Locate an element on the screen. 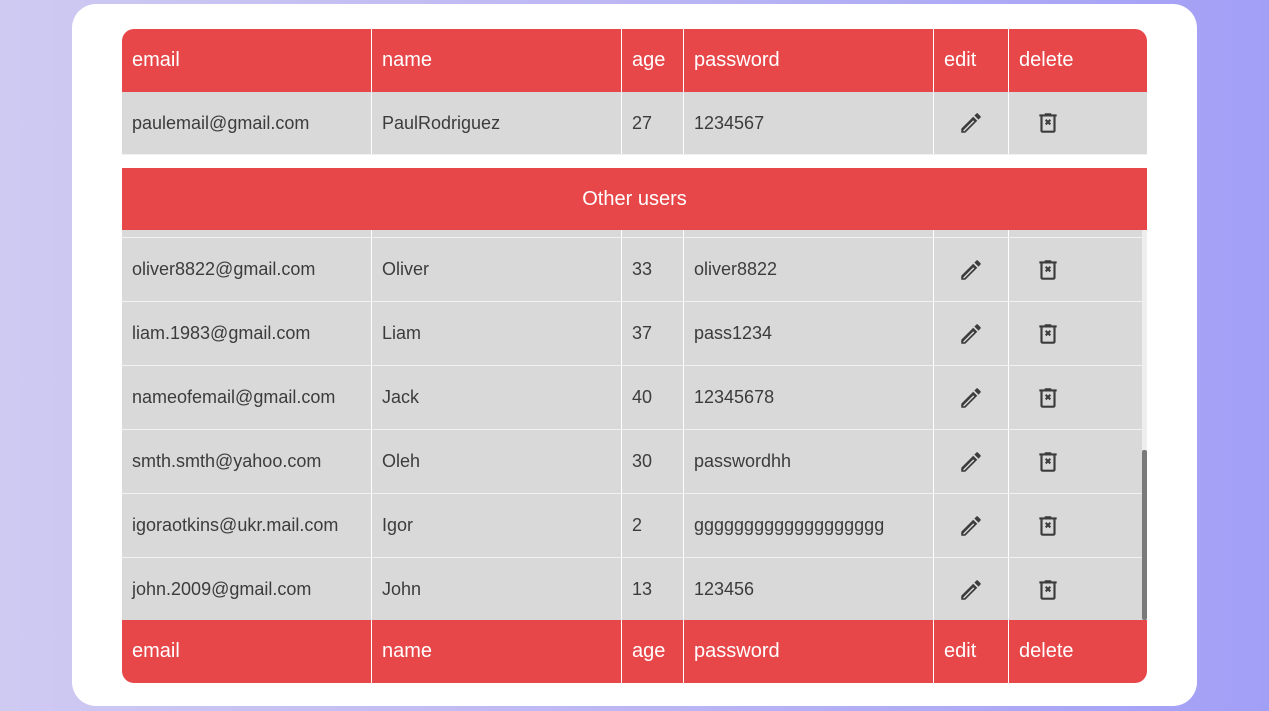  table-footer-header: email name age password edit delete is located at coordinates (634, 651).